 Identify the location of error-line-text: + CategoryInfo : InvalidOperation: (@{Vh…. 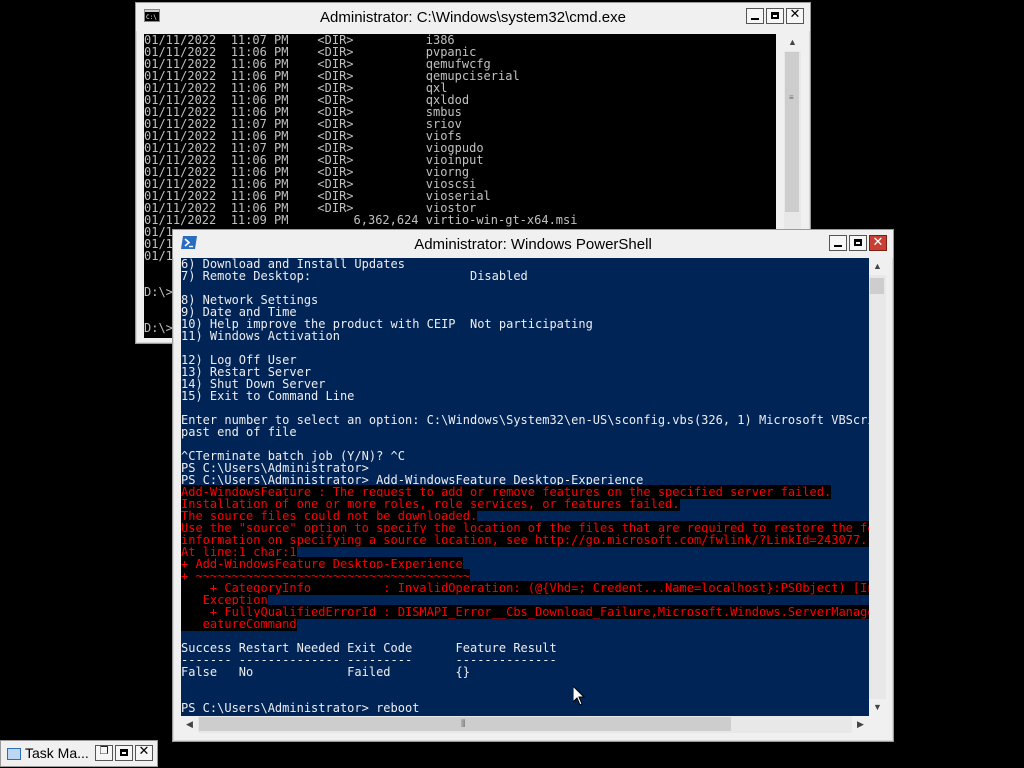
(525, 588).